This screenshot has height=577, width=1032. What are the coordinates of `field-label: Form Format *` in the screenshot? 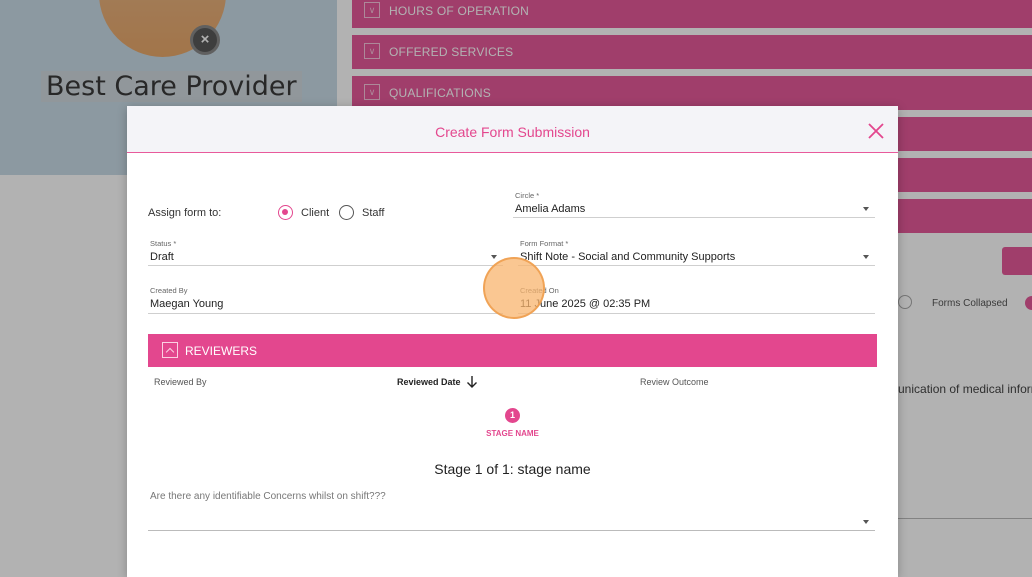 It's located at (544, 243).